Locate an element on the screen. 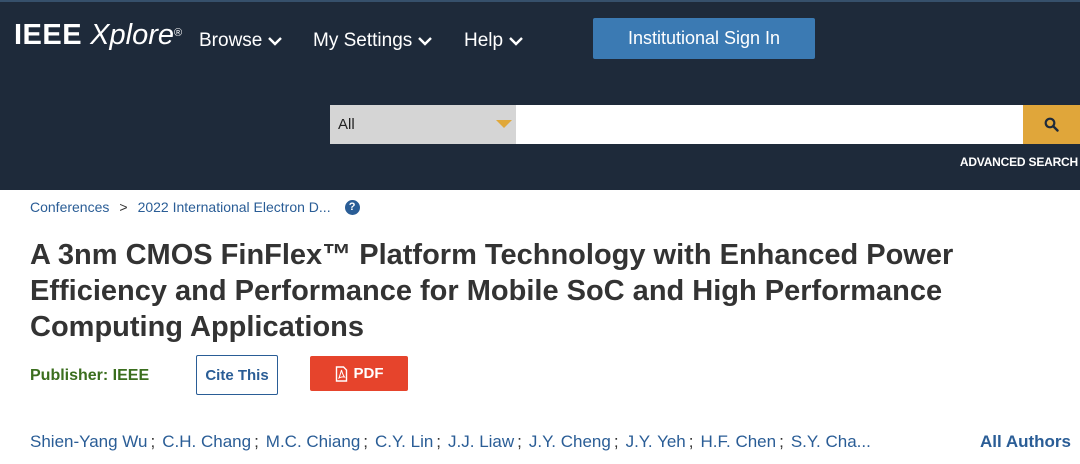 This screenshot has height=464, width=1080. nav-my-settings: My Settings is located at coordinates (373, 41).